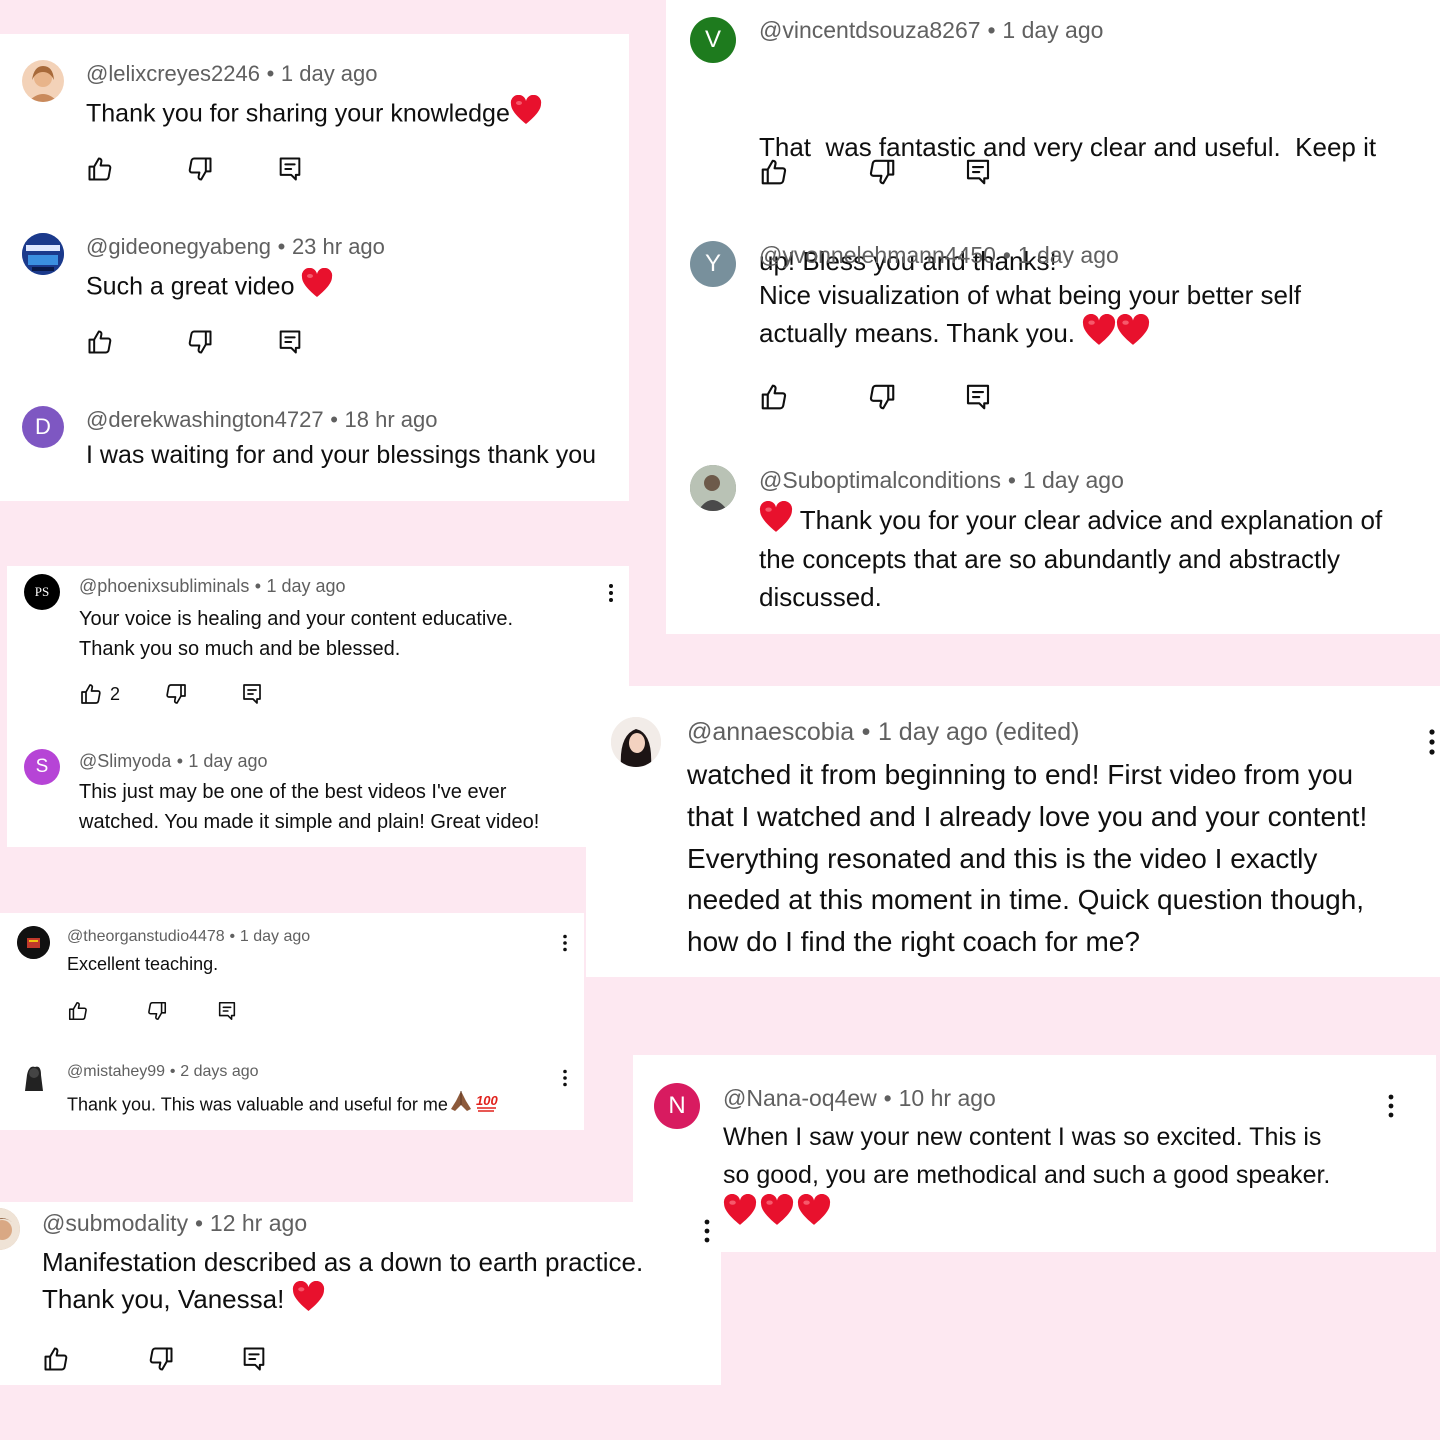 This screenshot has height=1440, width=1440. Describe the element at coordinates (42, 767) in the screenshot. I see `avatar: S` at that location.